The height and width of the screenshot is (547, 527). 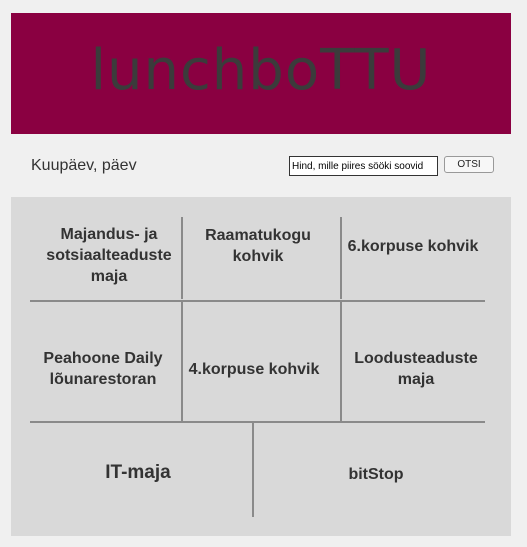 I want to click on search-button: OTSI, so click(x=469, y=164).